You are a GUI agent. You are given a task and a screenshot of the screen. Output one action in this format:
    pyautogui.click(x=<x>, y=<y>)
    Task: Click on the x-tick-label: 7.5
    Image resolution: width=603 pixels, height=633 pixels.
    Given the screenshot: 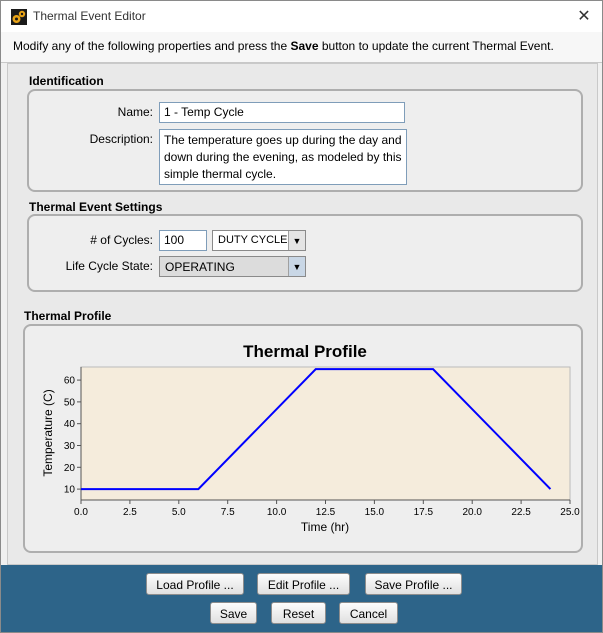 What is the action you would take?
    pyautogui.click(x=228, y=512)
    